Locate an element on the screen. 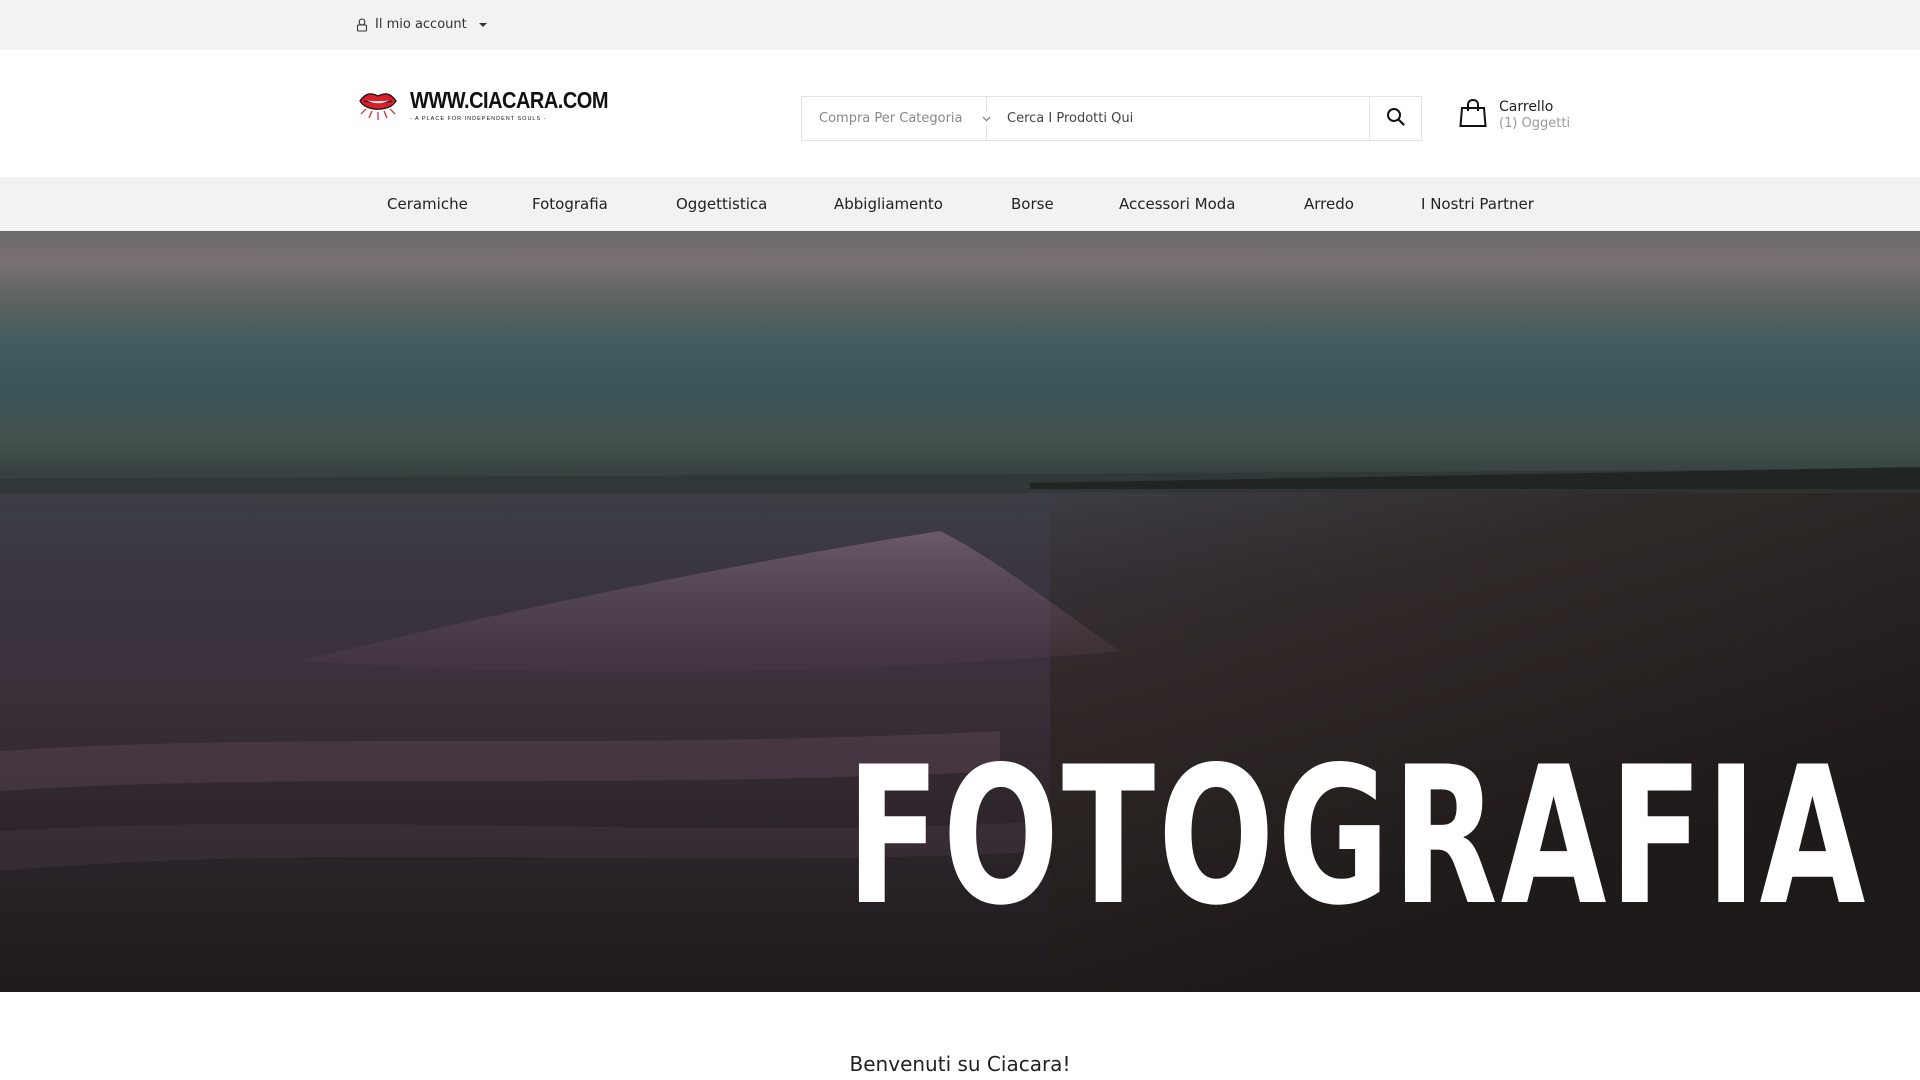  lips-logo-icon is located at coordinates (378, 106).